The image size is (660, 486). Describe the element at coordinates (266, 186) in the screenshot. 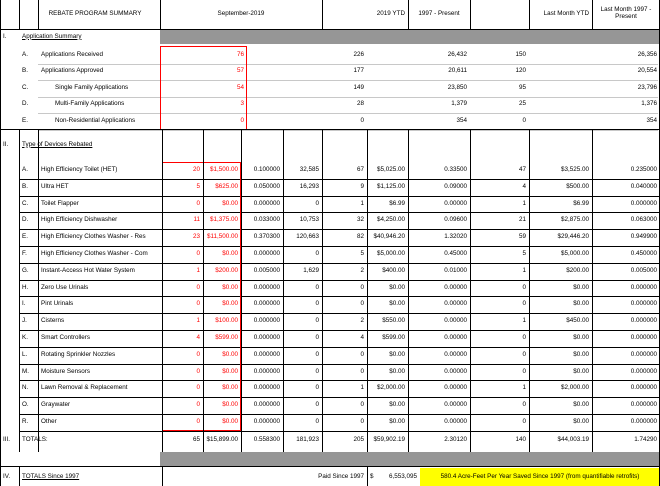

I see `estimated-af: 0.050000` at that location.